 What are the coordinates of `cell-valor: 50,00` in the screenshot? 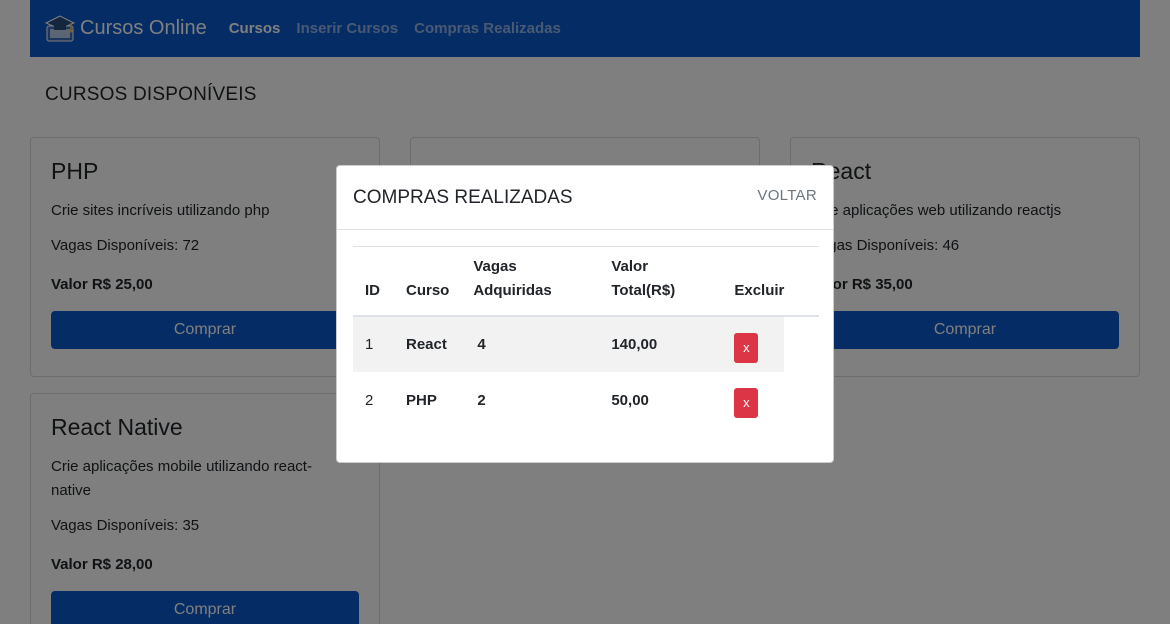 It's located at (630, 400).